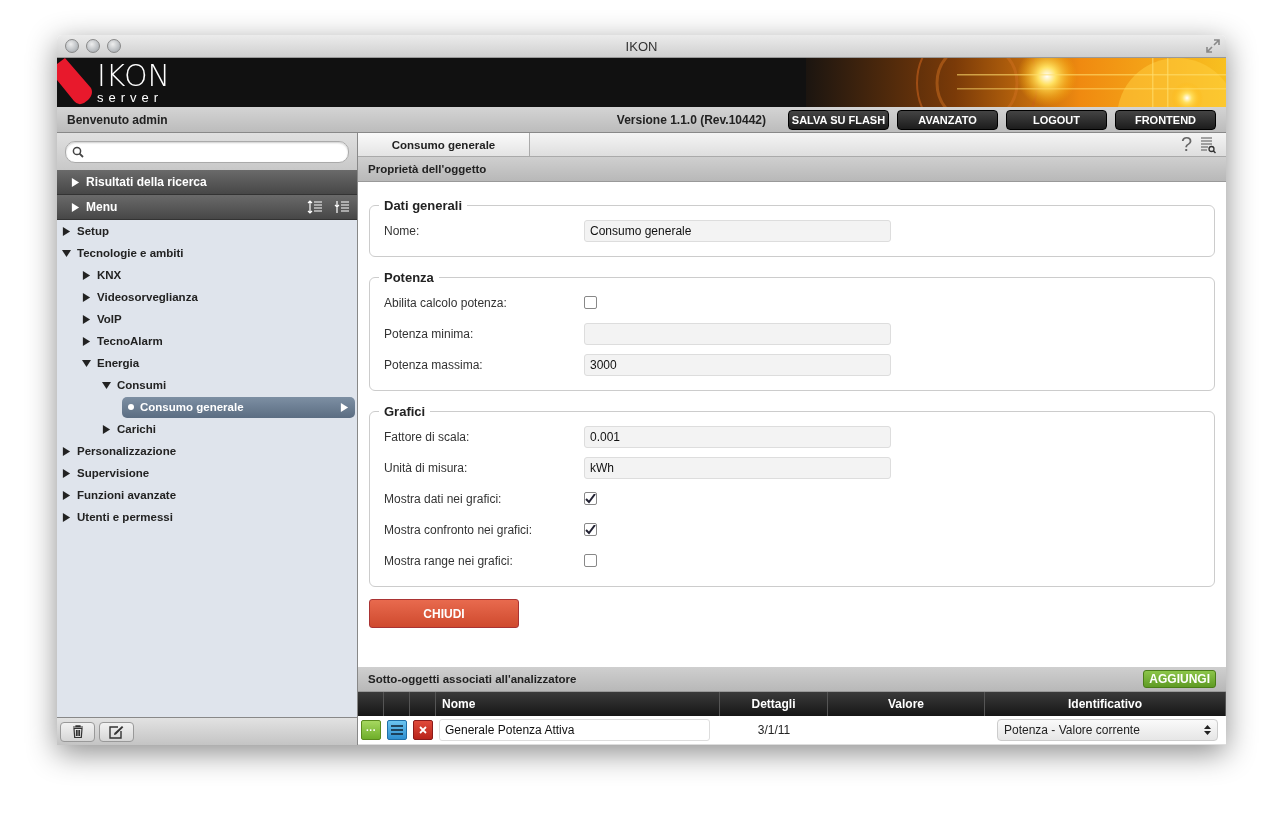 The image size is (1283, 825). What do you see at coordinates (1165, 119) in the screenshot?
I see `header-button: FRONTEND` at bounding box center [1165, 119].